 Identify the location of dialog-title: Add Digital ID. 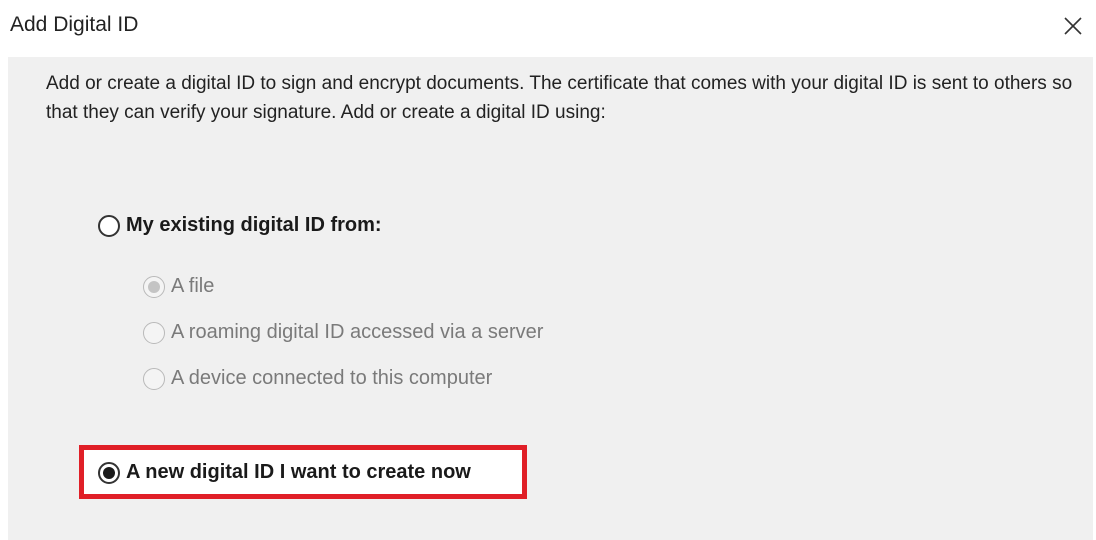
(74, 24).